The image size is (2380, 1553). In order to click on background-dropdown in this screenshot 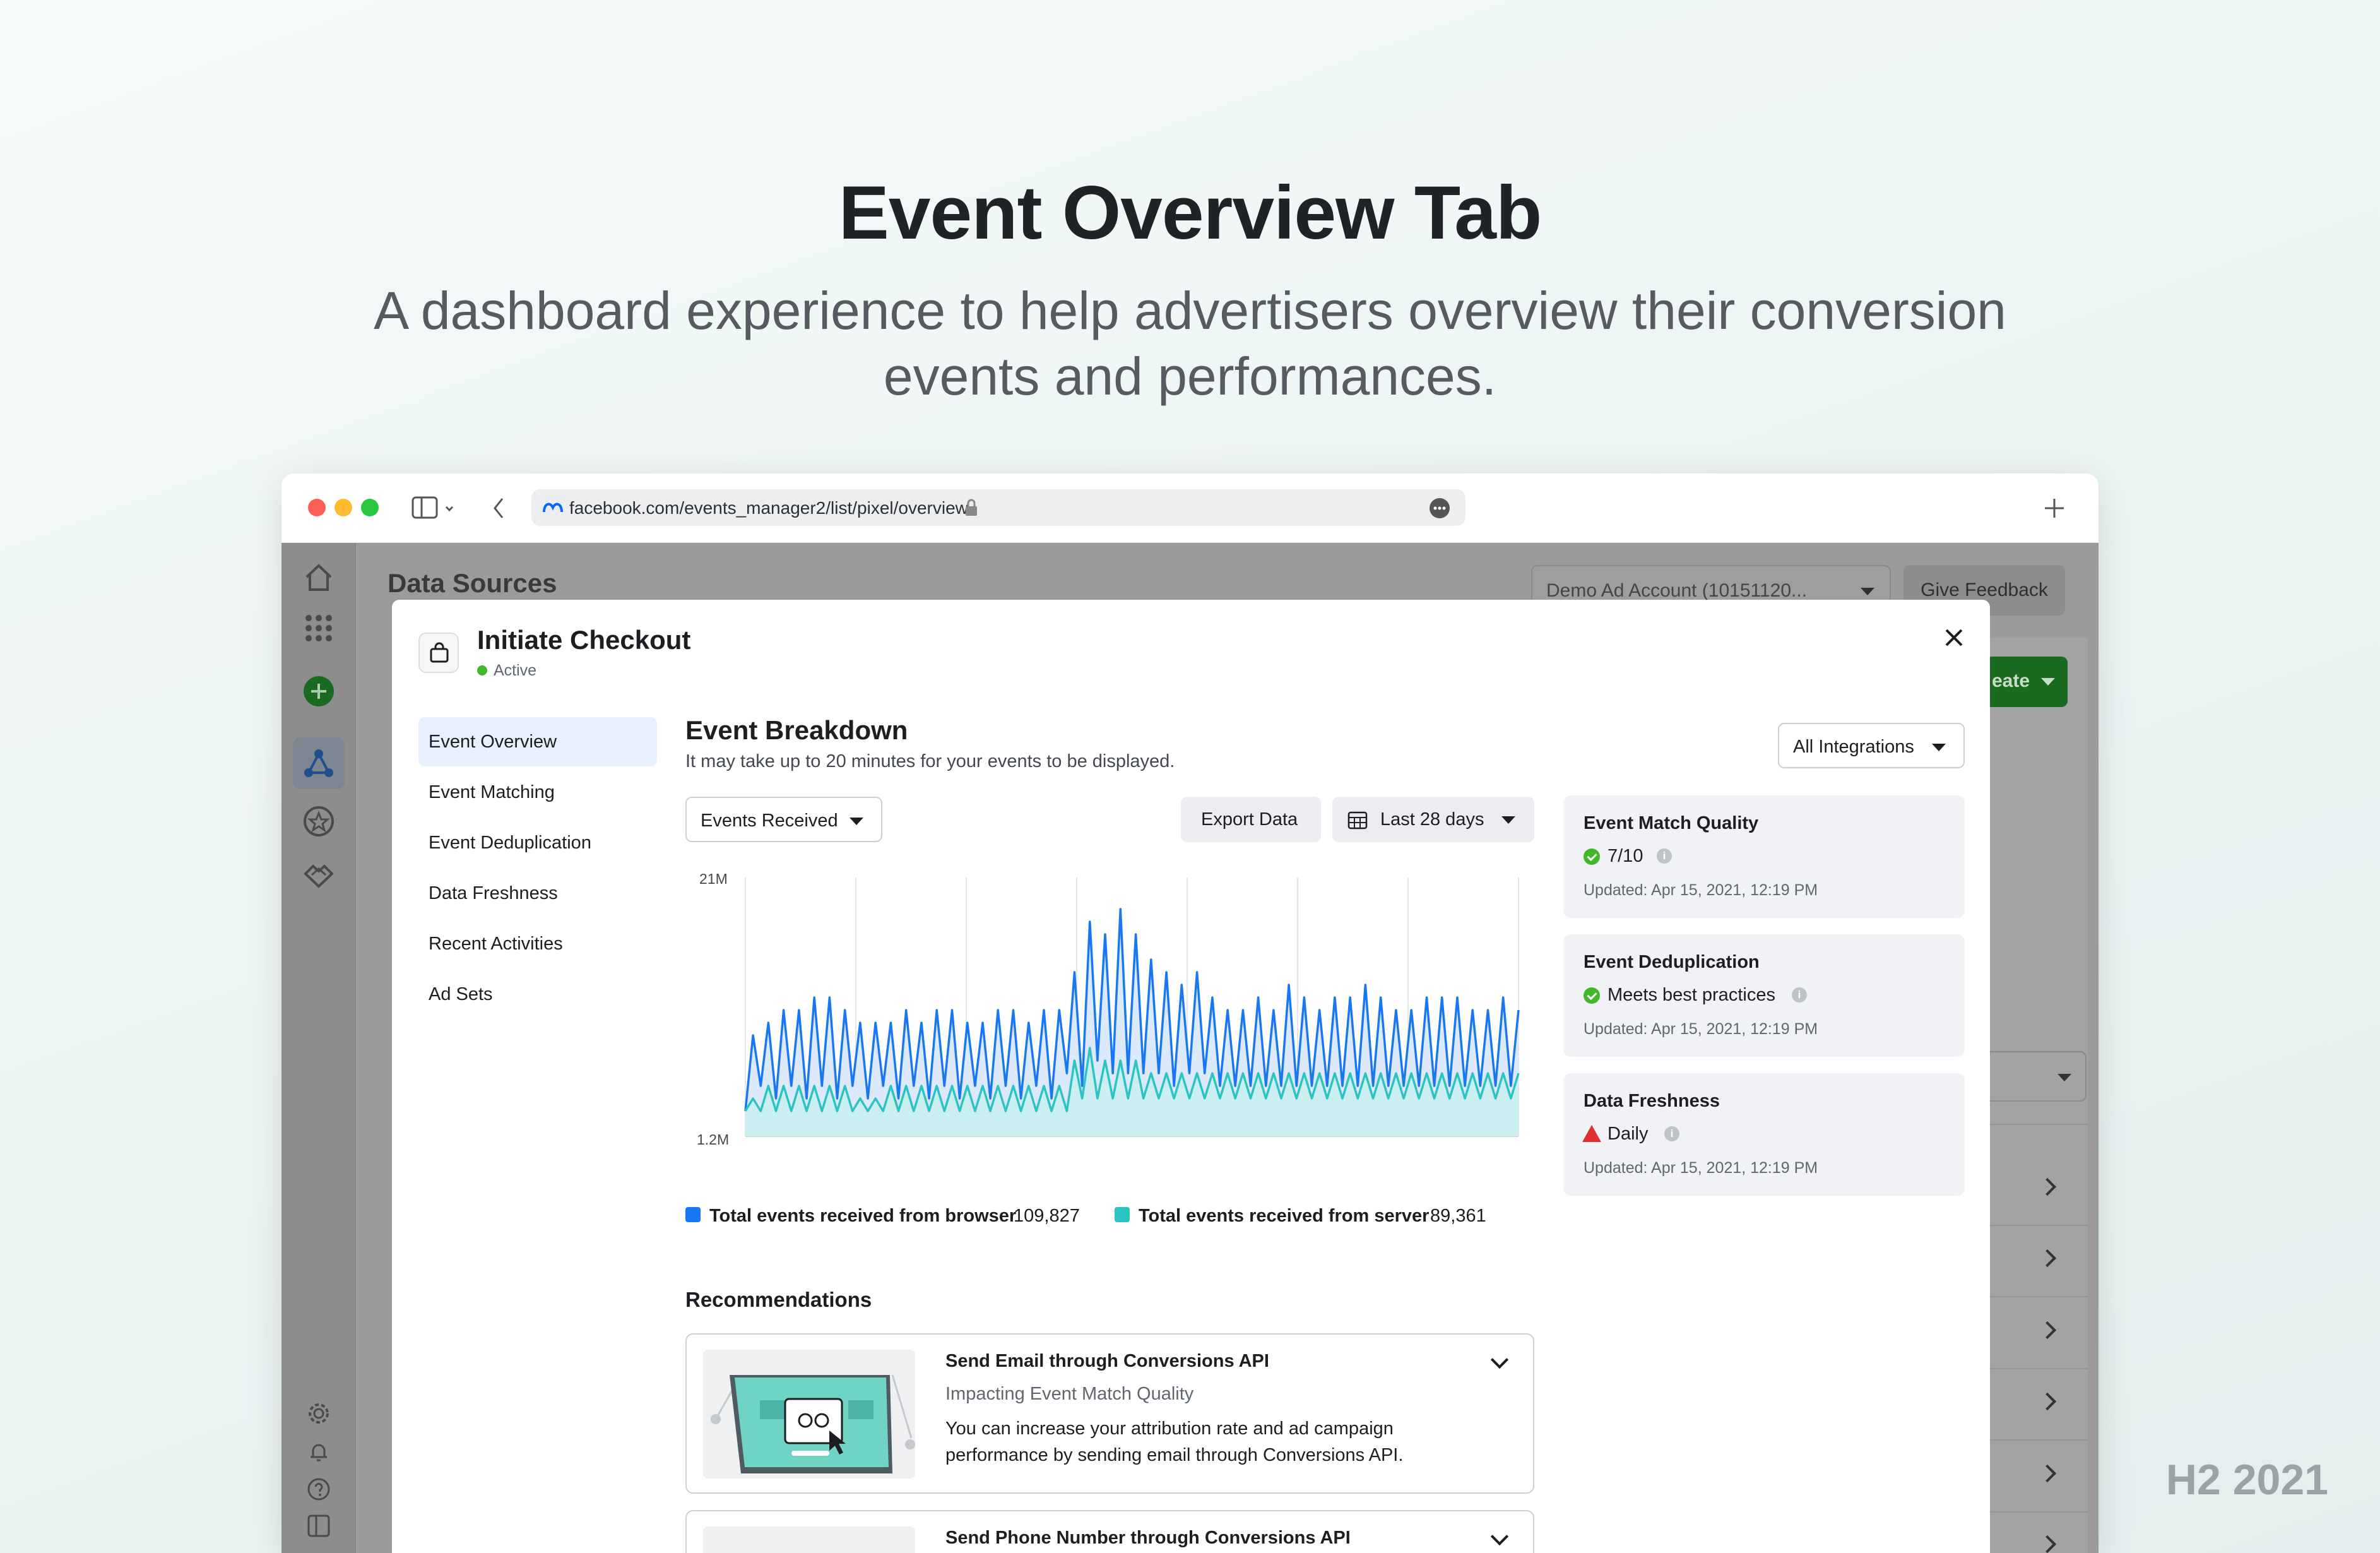, I will do `click(2036, 1076)`.